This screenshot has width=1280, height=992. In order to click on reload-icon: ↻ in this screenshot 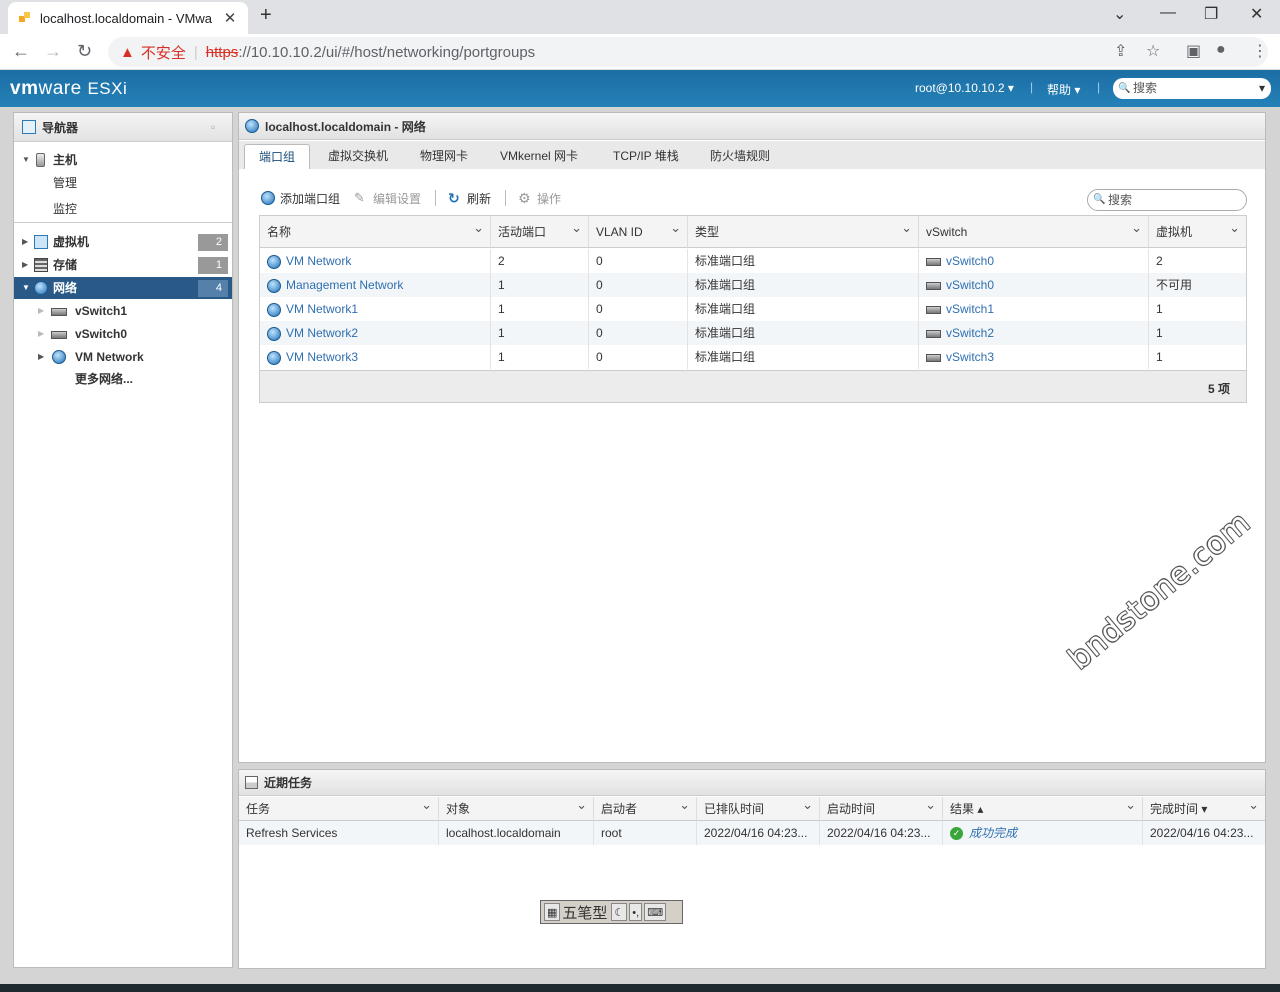, I will do `click(84, 51)`.